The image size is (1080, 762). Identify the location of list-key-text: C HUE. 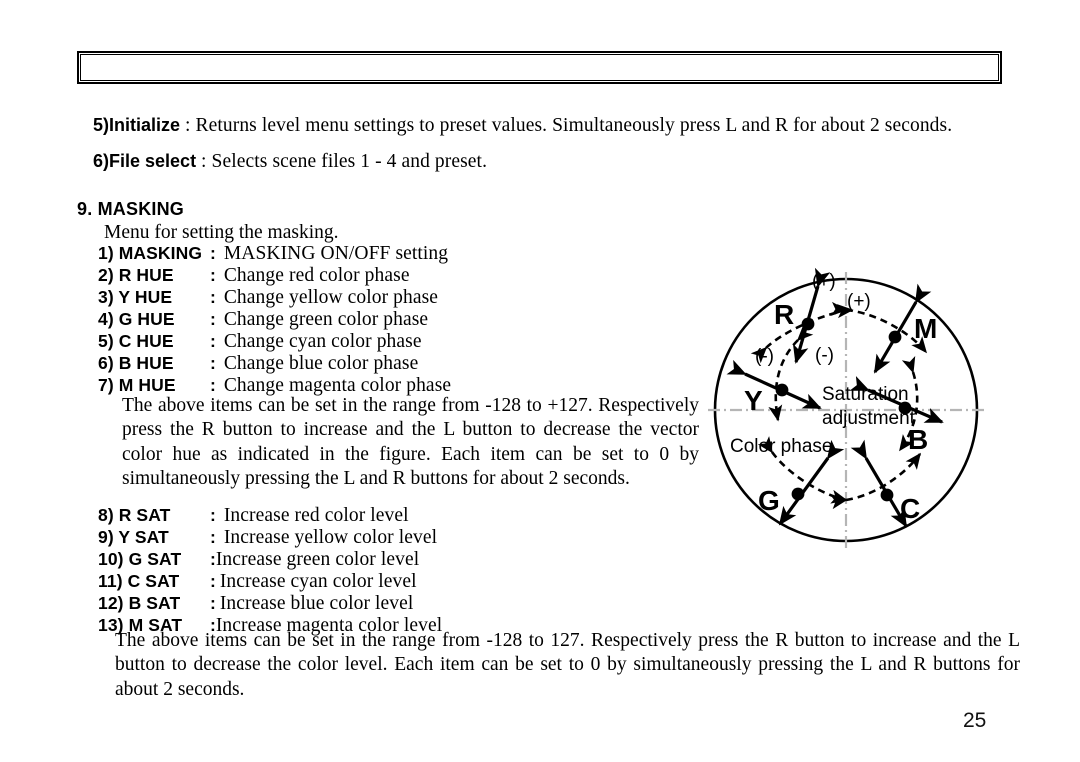
(146, 341).